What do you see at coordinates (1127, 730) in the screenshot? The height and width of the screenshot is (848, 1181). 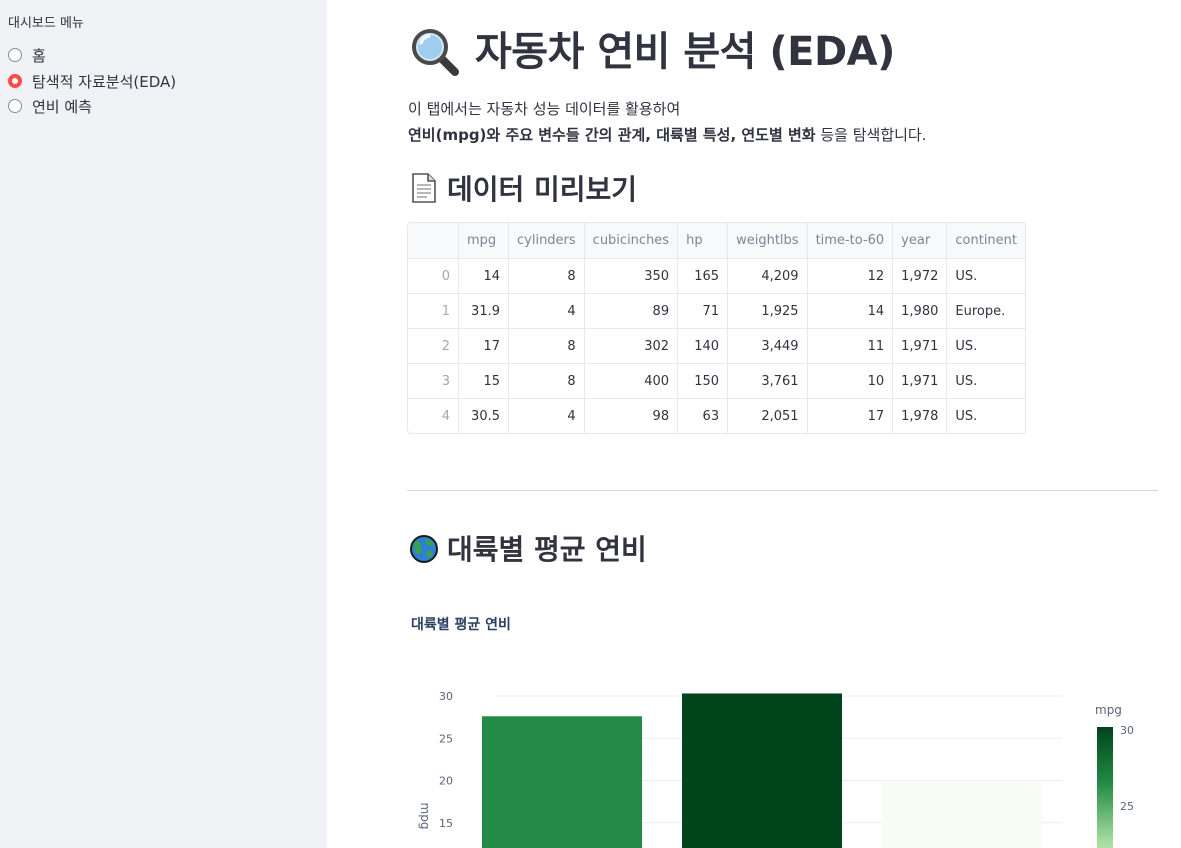 I see `colorbar-tick-label: 30` at bounding box center [1127, 730].